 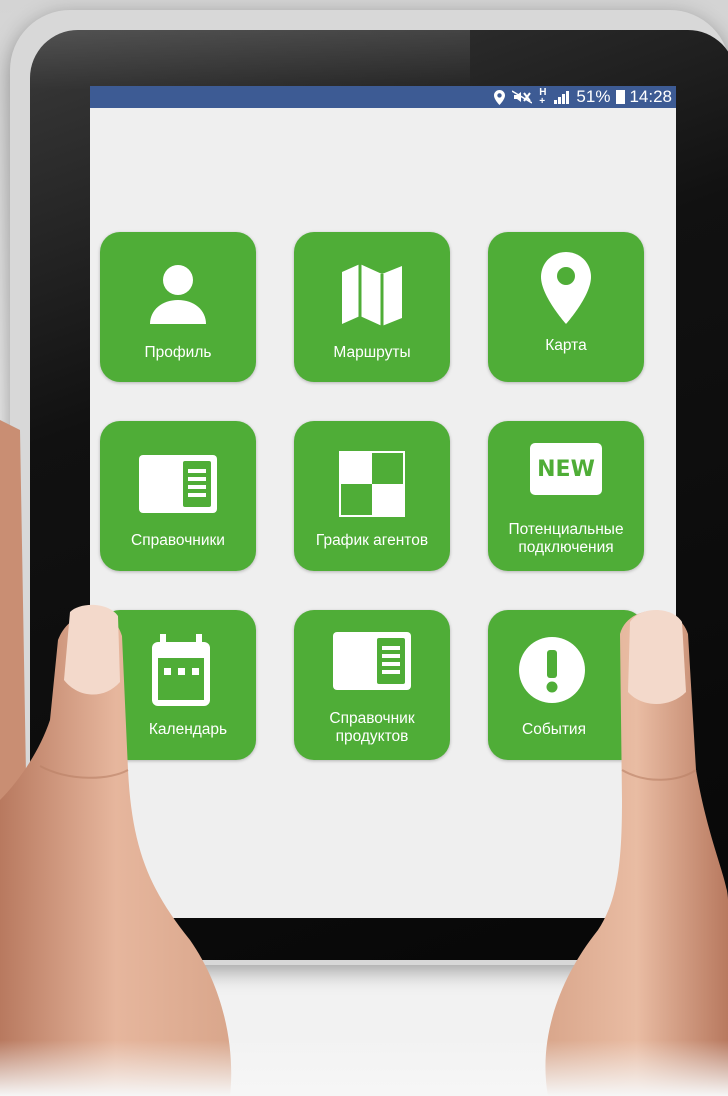 I want to click on tile-label: Потенциальные подключения, so click(x=566, y=538).